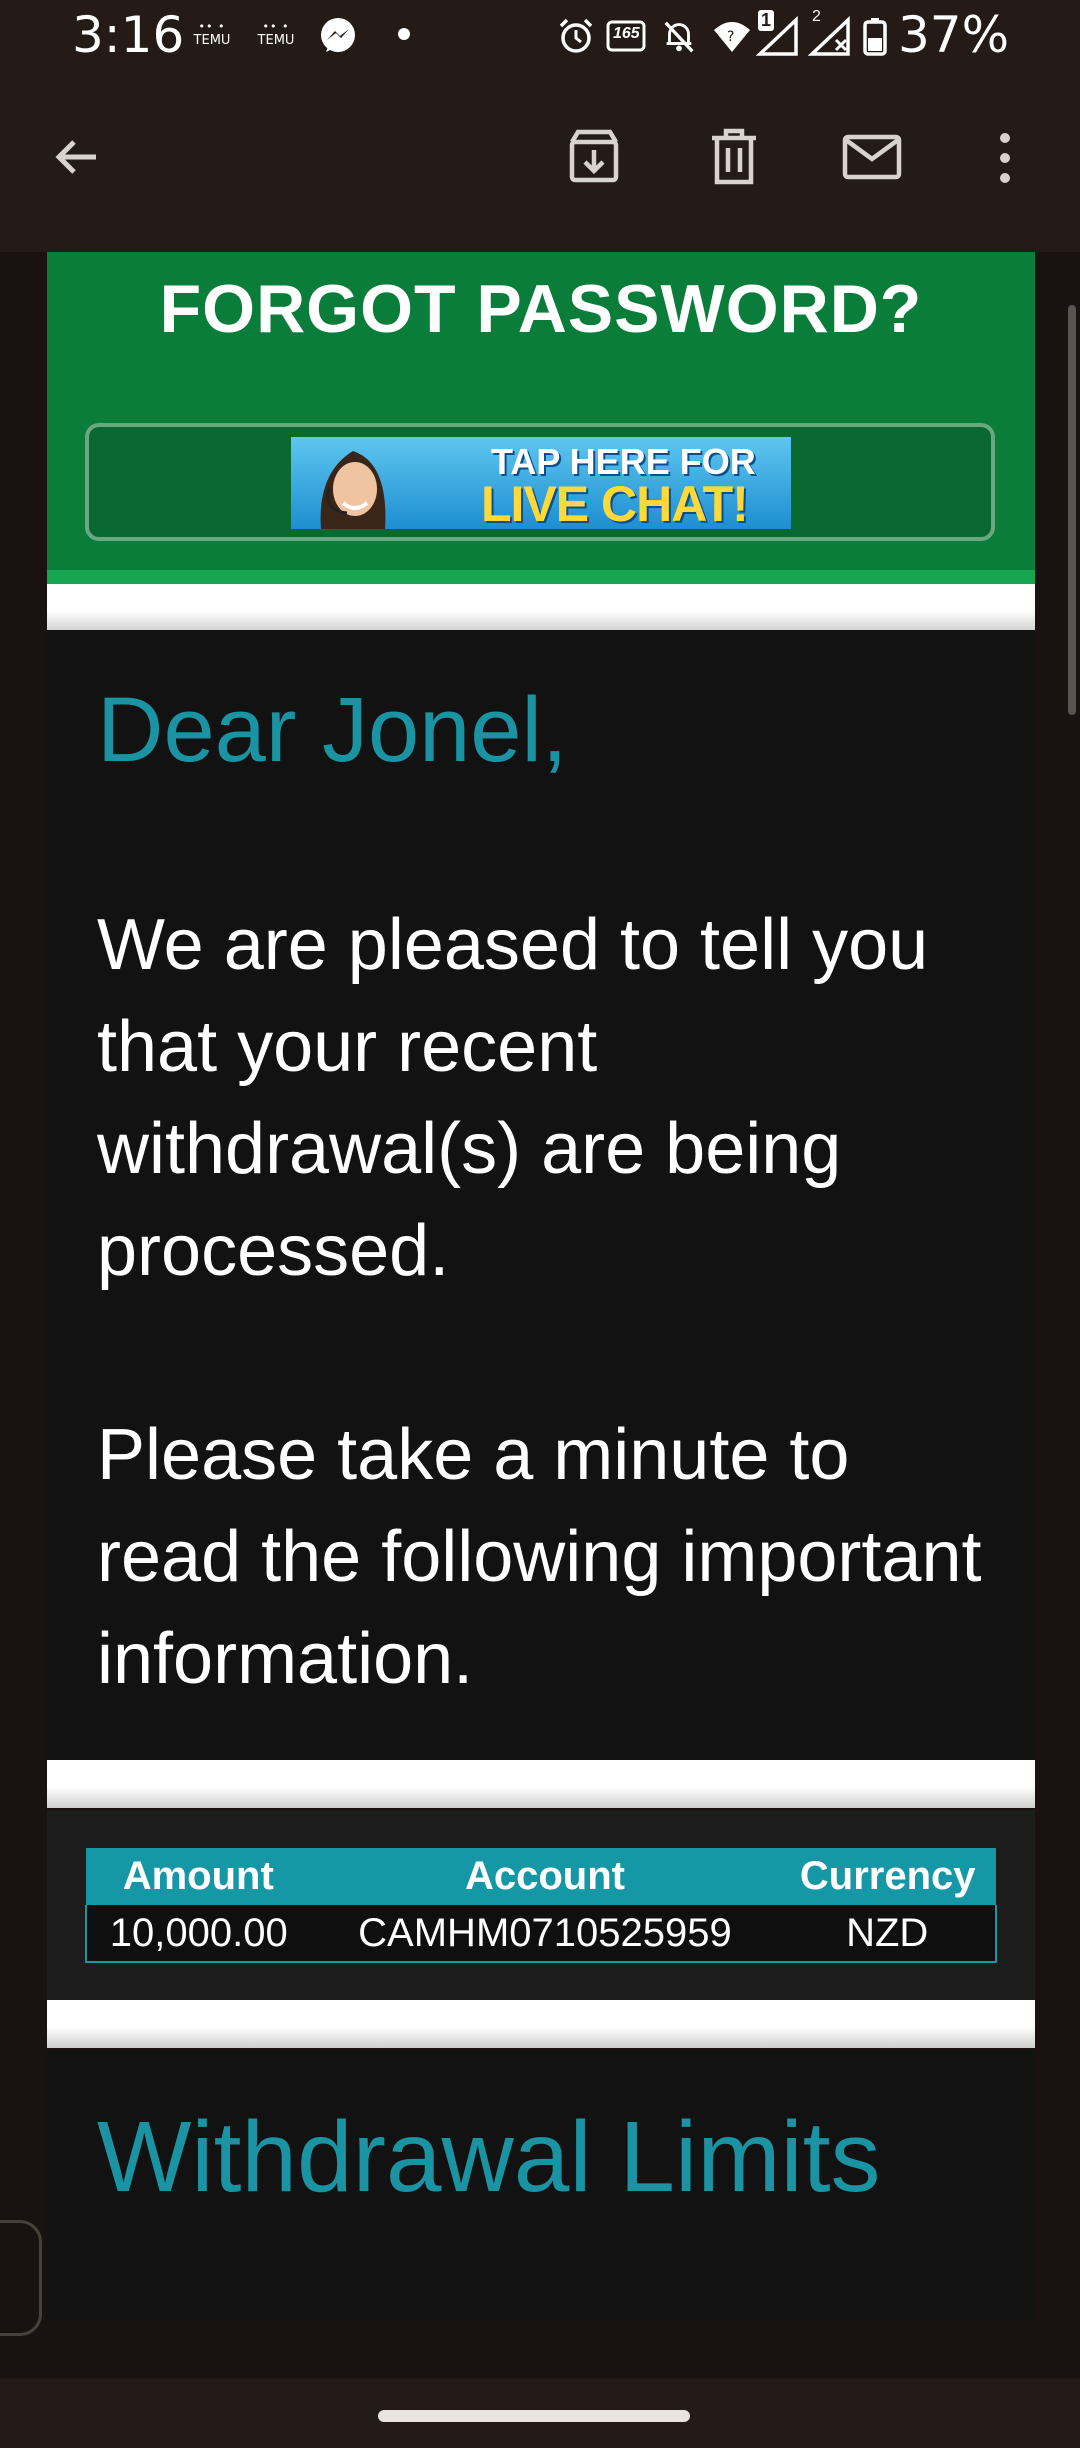  I want to click on table-header: Amount, so click(198, 1876).